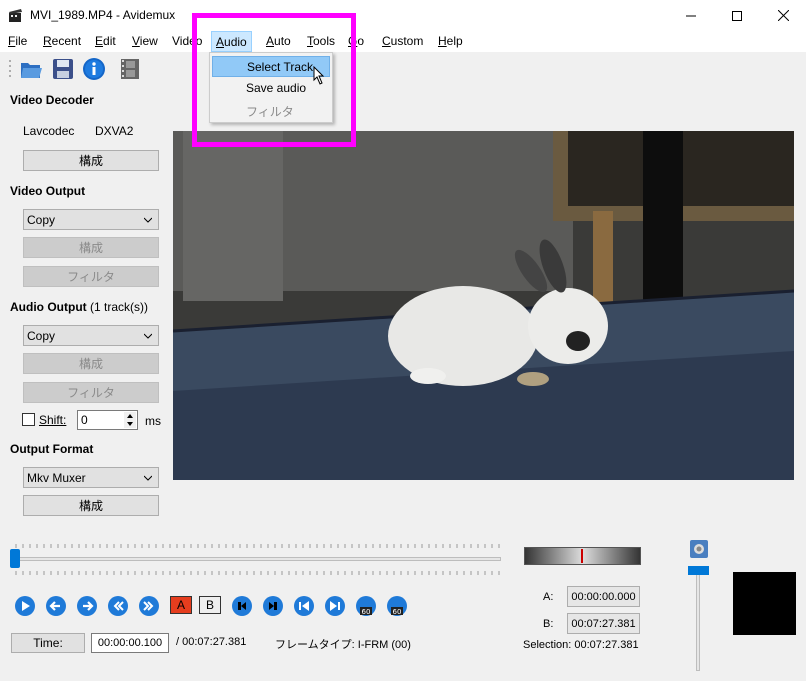  I want to click on menu-view: View, so click(145, 41).